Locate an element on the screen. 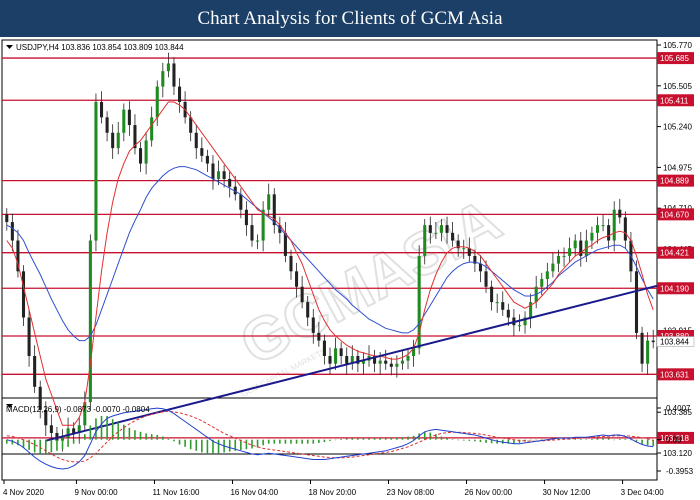 This screenshot has height=500, width=700. macd-y-tick-label: -0.3953 is located at coordinates (680, 471).